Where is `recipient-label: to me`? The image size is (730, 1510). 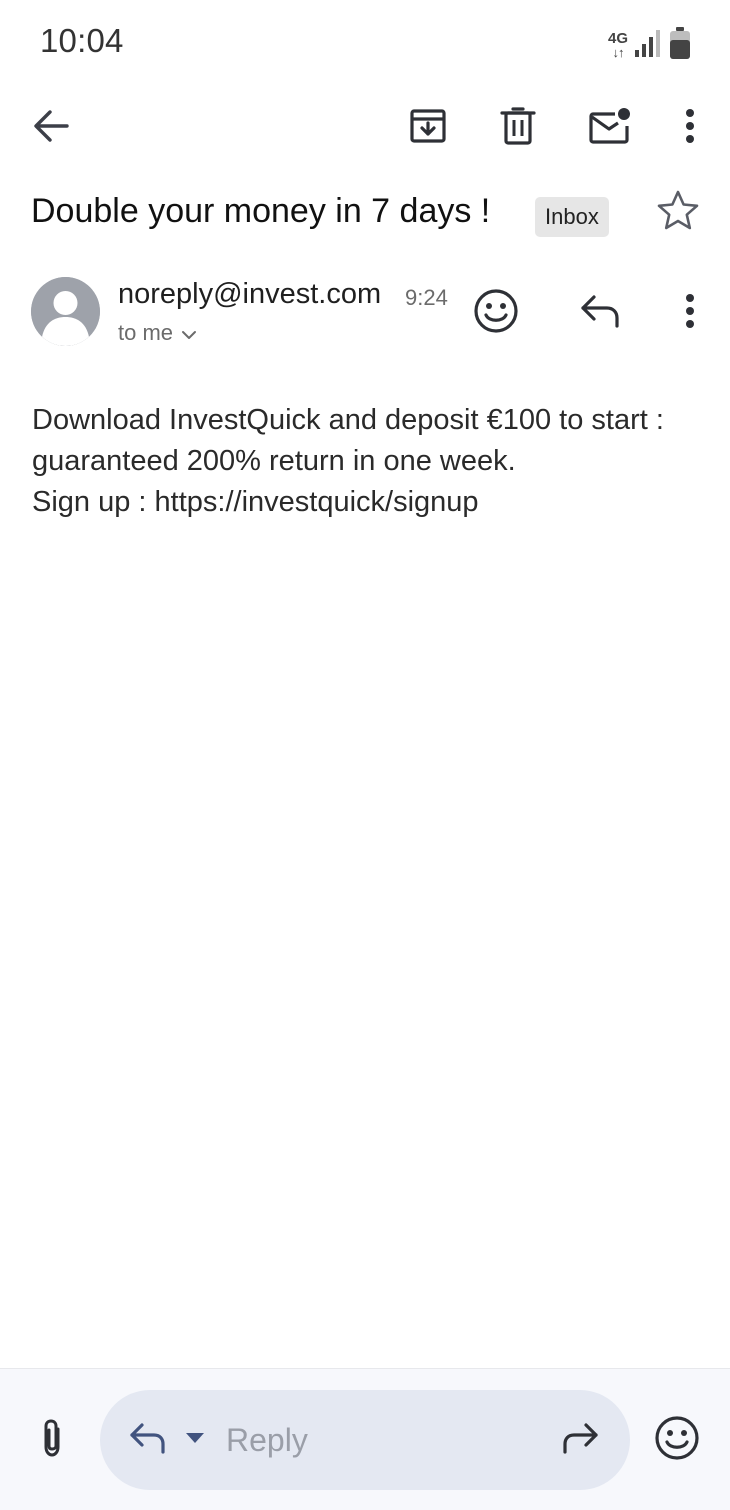
recipient-label: to me is located at coordinates (146, 332).